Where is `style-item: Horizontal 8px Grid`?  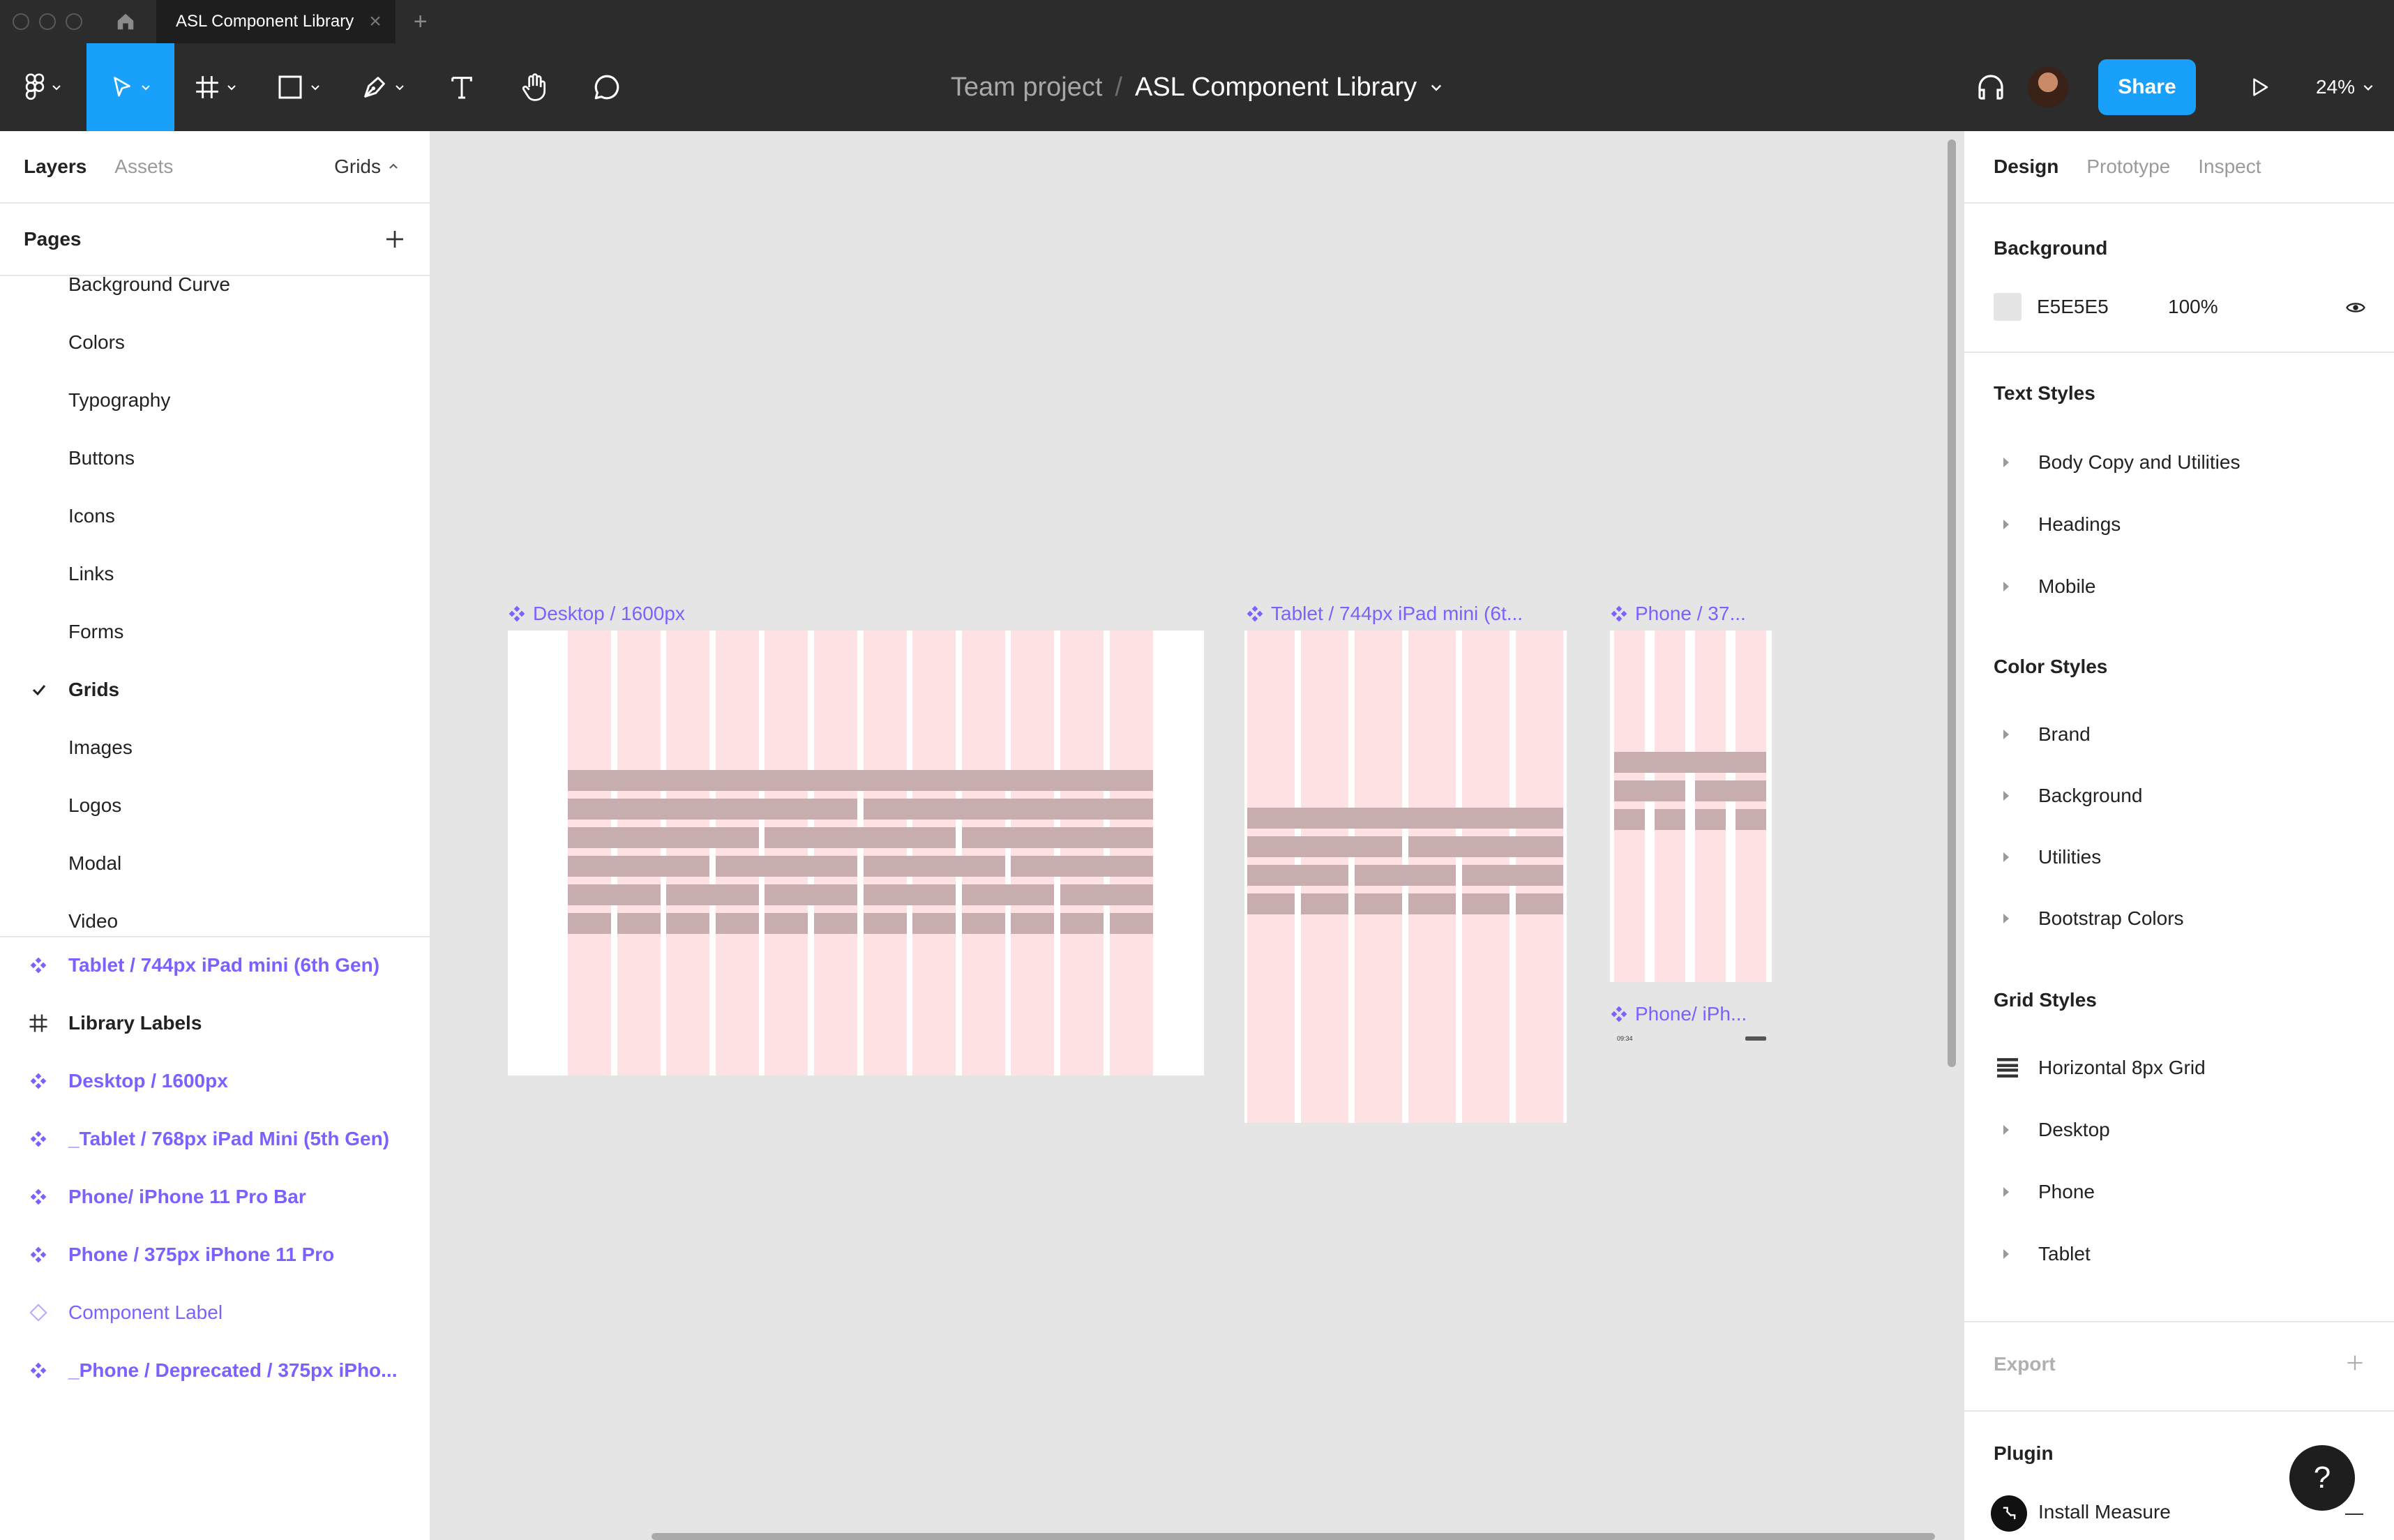
style-item: Horizontal 8px Grid is located at coordinates (2179, 1067).